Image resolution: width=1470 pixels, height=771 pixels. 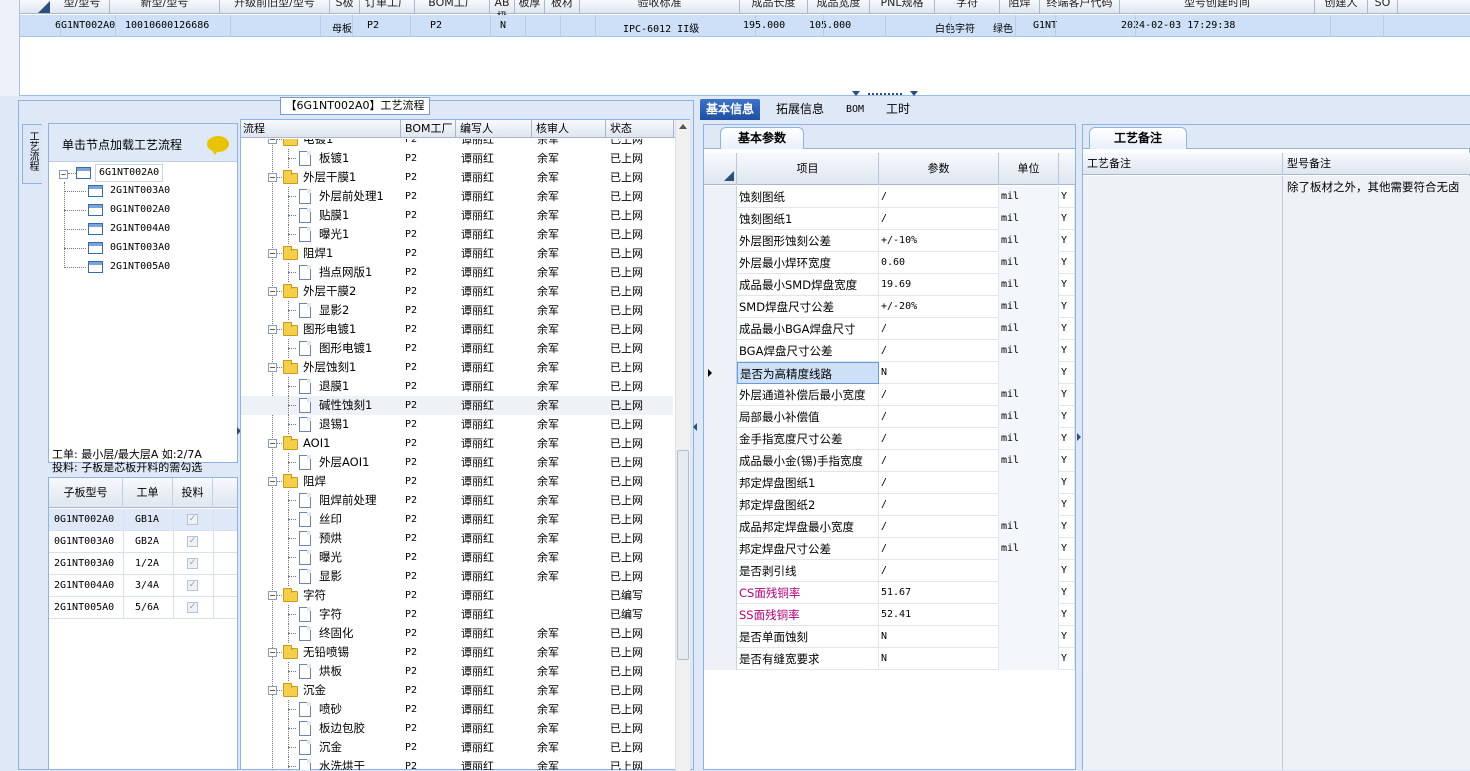 I want to click on subboard-row: 2G1NT003A0 1/2A ✓, so click(x=143, y=564).